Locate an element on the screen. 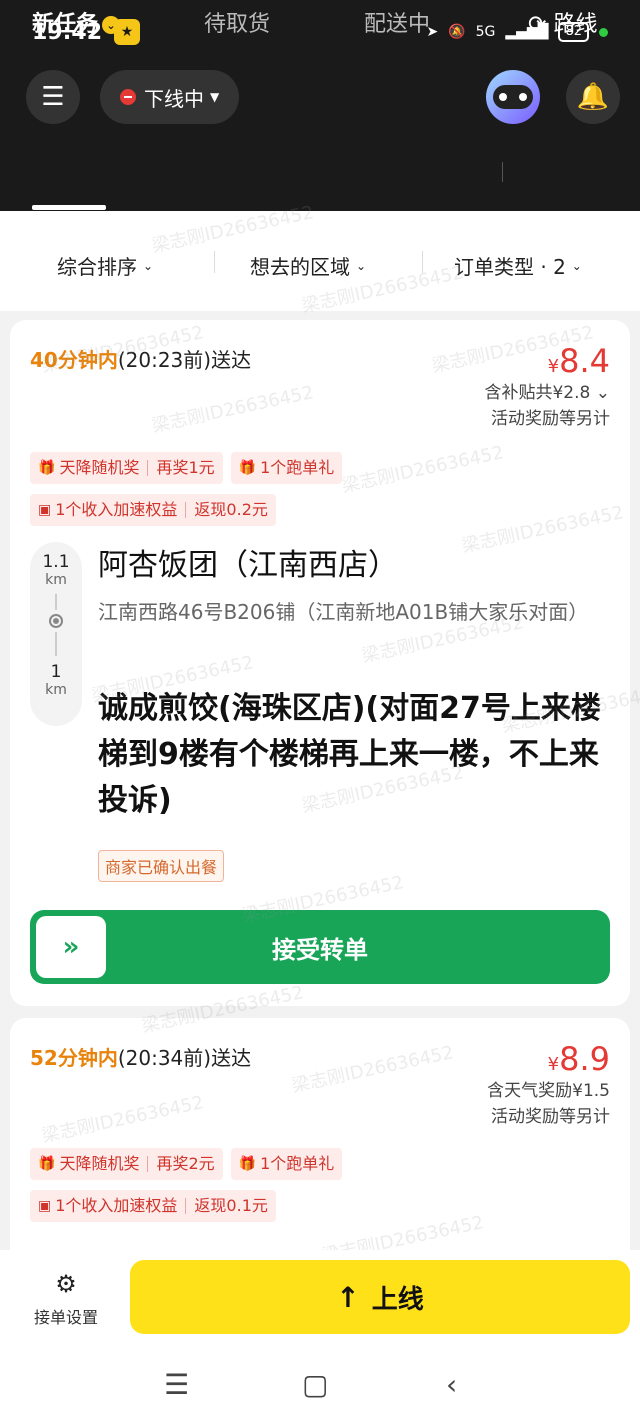  pickup-shop-name: 阿杏饭团（江南西店） is located at coordinates (248, 565).